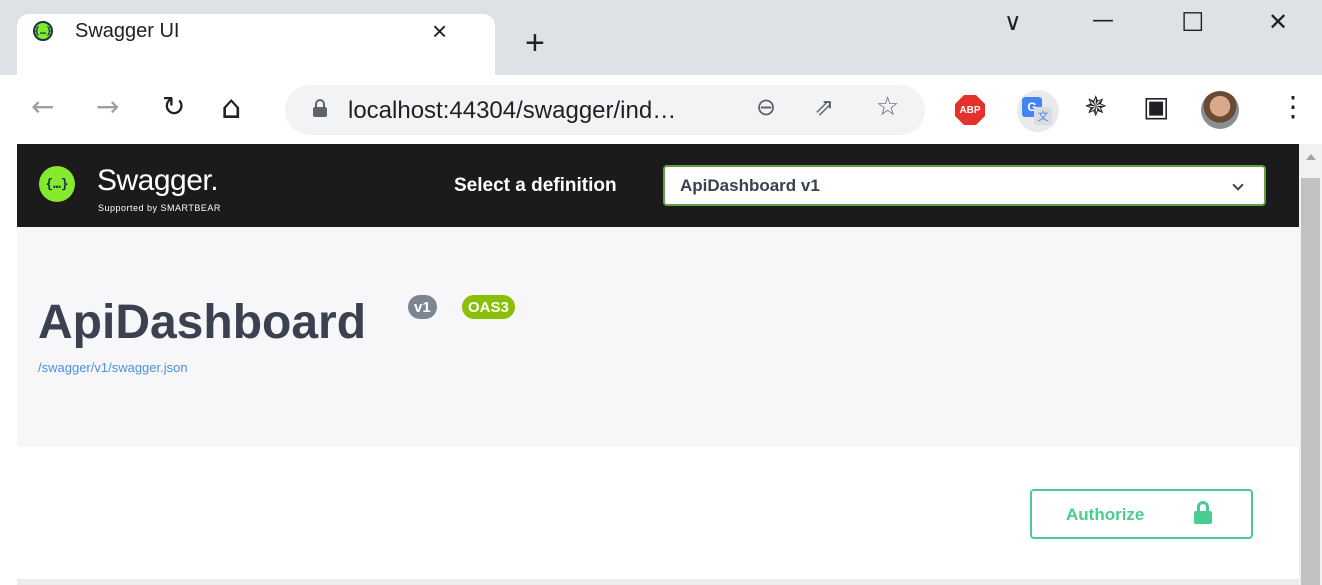  I want to click on scrollbar-thumb, so click(1310, 381).